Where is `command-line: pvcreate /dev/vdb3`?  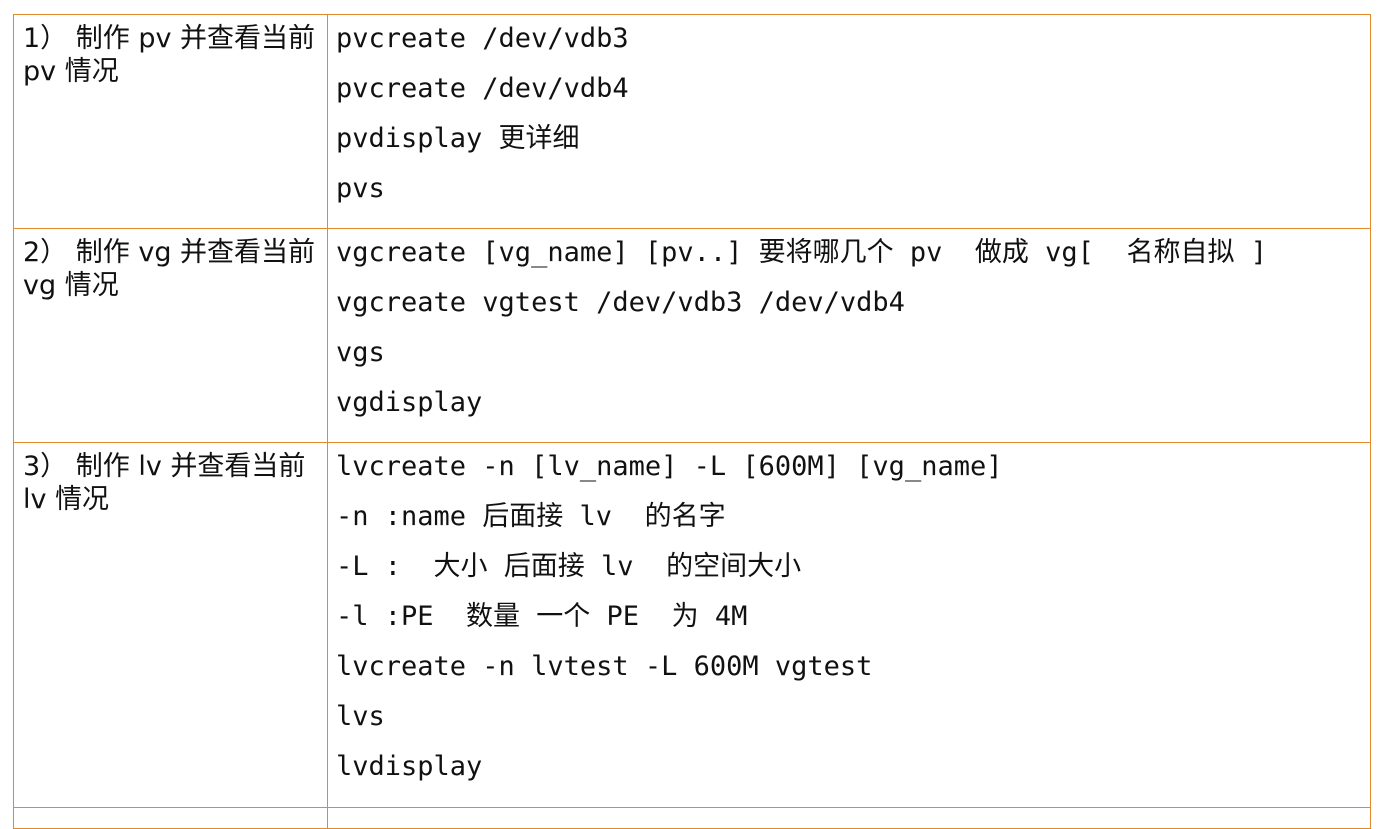 command-line: pvcreate /dev/vdb3 is located at coordinates (482, 38).